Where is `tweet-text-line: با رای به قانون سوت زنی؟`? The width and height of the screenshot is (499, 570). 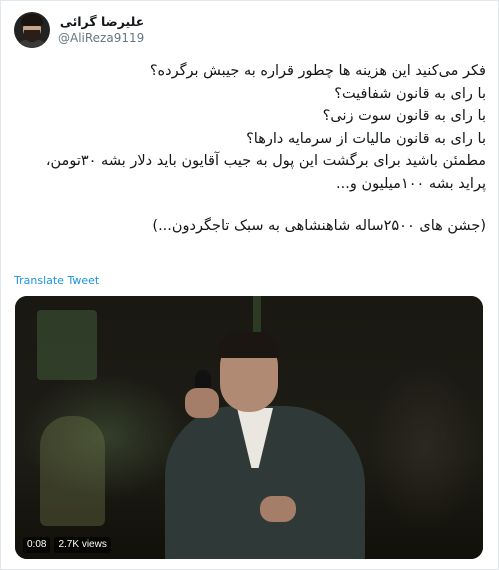
tweet-text-line: با رای به قانون سوت زنی؟ is located at coordinates (404, 116).